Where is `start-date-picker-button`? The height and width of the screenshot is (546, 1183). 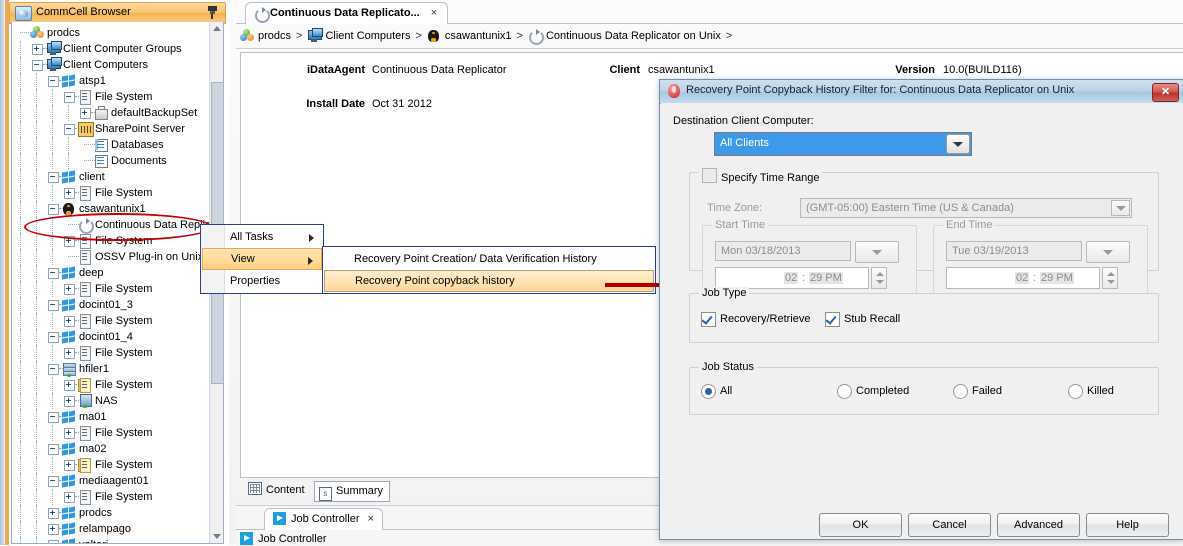 start-date-picker-button is located at coordinates (877, 252).